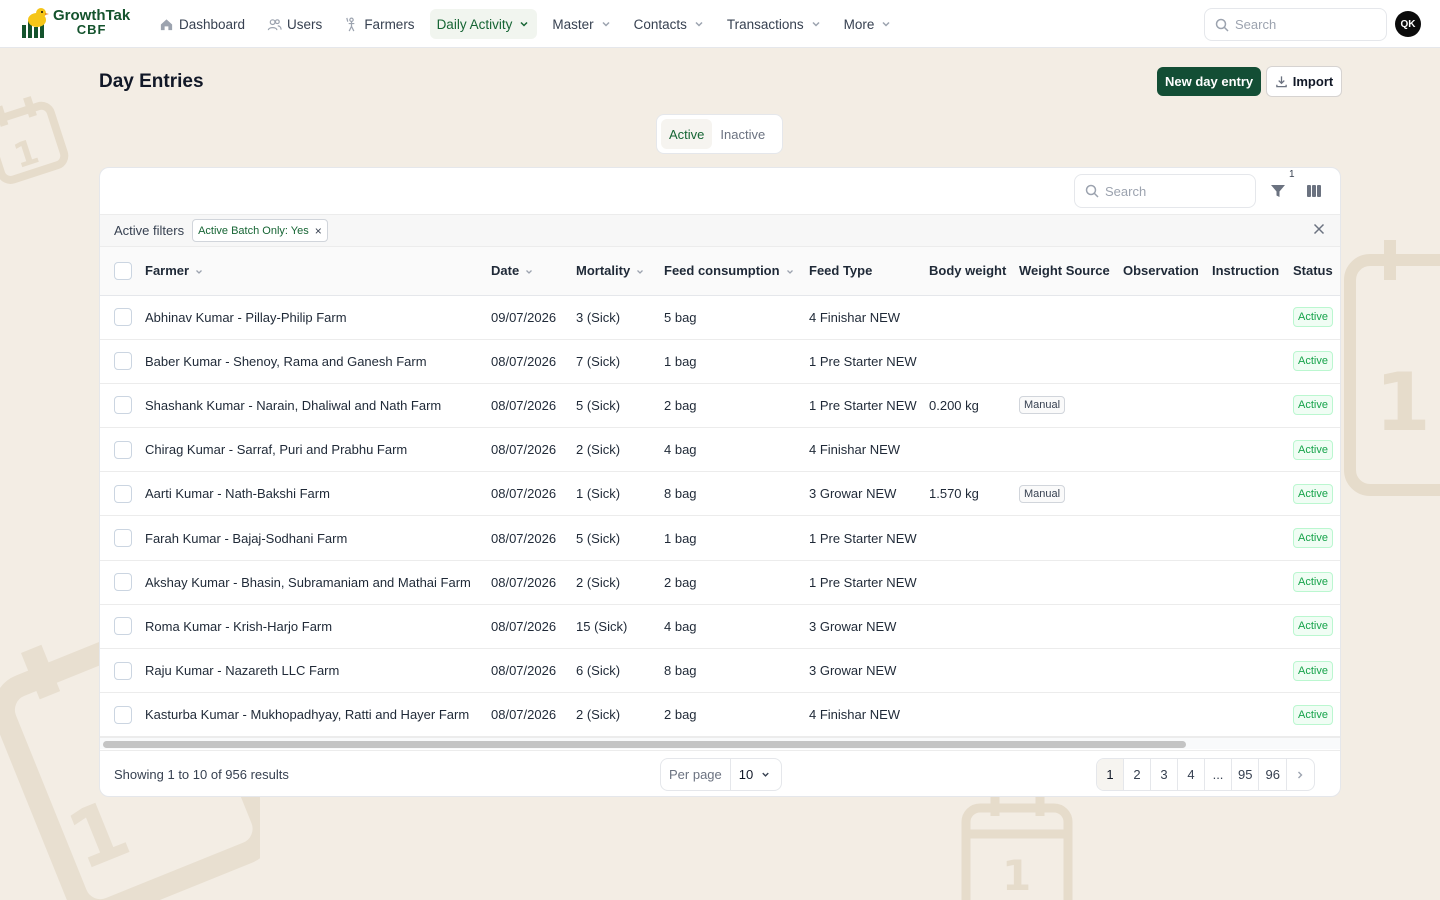 Image resolution: width=1440 pixels, height=900 pixels. What do you see at coordinates (1110, 774) in the screenshot?
I see `page-button: 1` at bounding box center [1110, 774].